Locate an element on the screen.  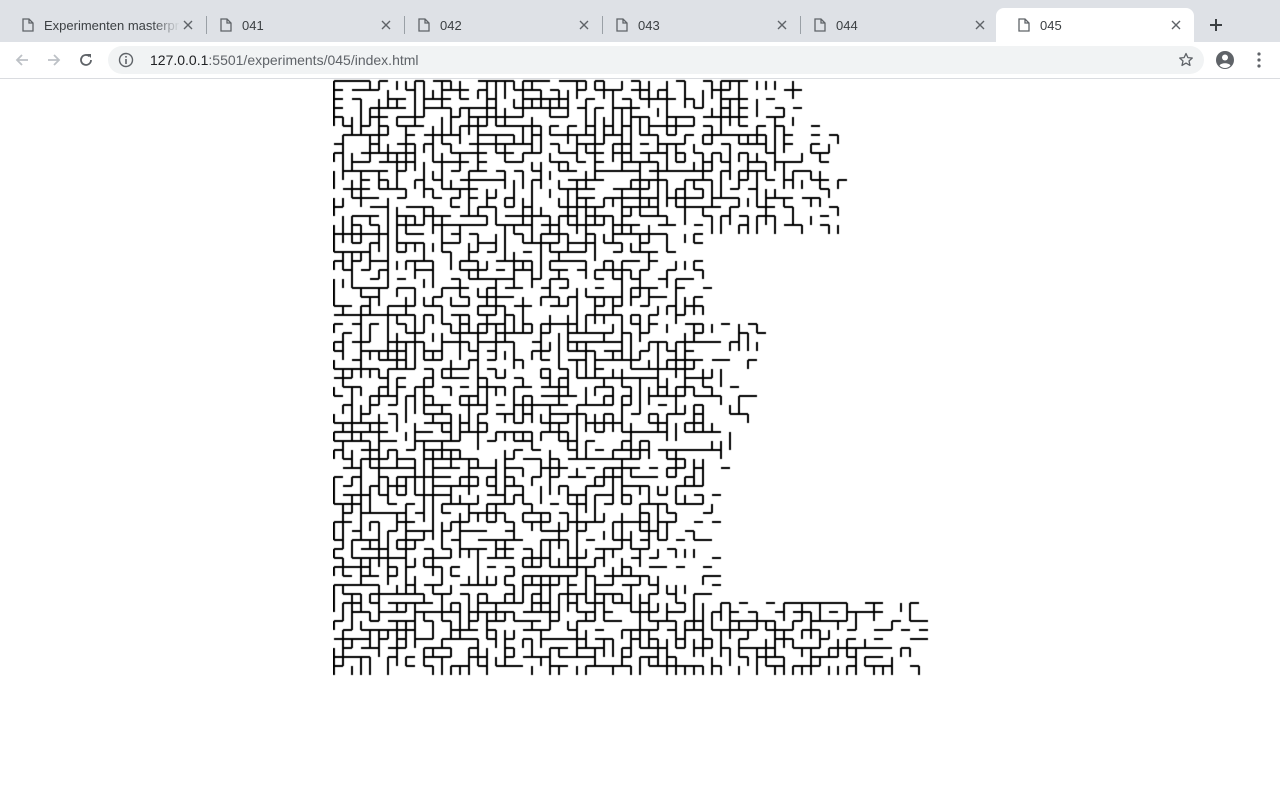
tab-title: 043 is located at coordinates (649, 25).